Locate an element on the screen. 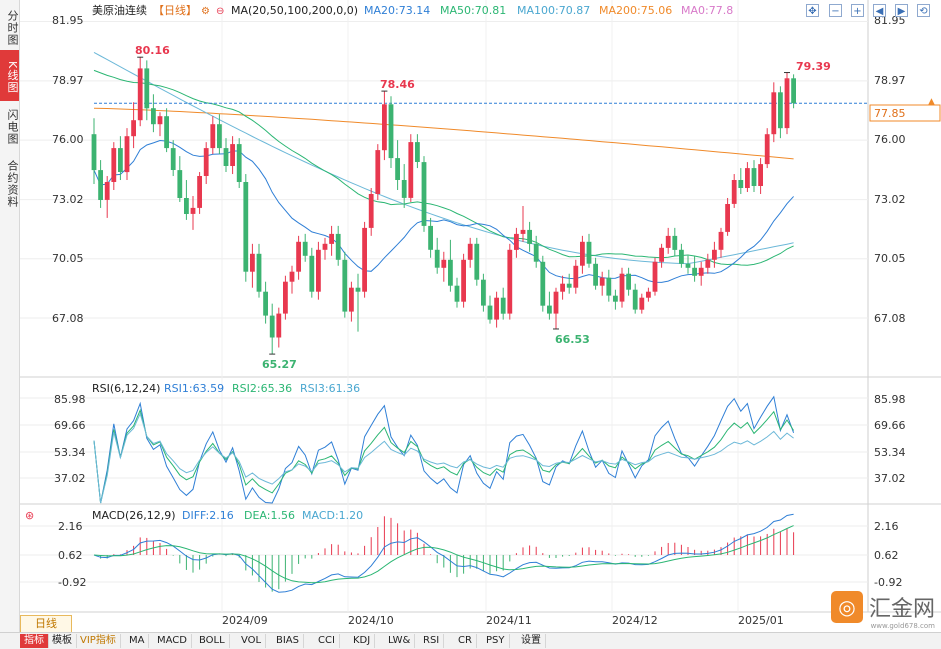 This screenshot has width=941, height=649. toolbar-item: MA is located at coordinates (137, 641).